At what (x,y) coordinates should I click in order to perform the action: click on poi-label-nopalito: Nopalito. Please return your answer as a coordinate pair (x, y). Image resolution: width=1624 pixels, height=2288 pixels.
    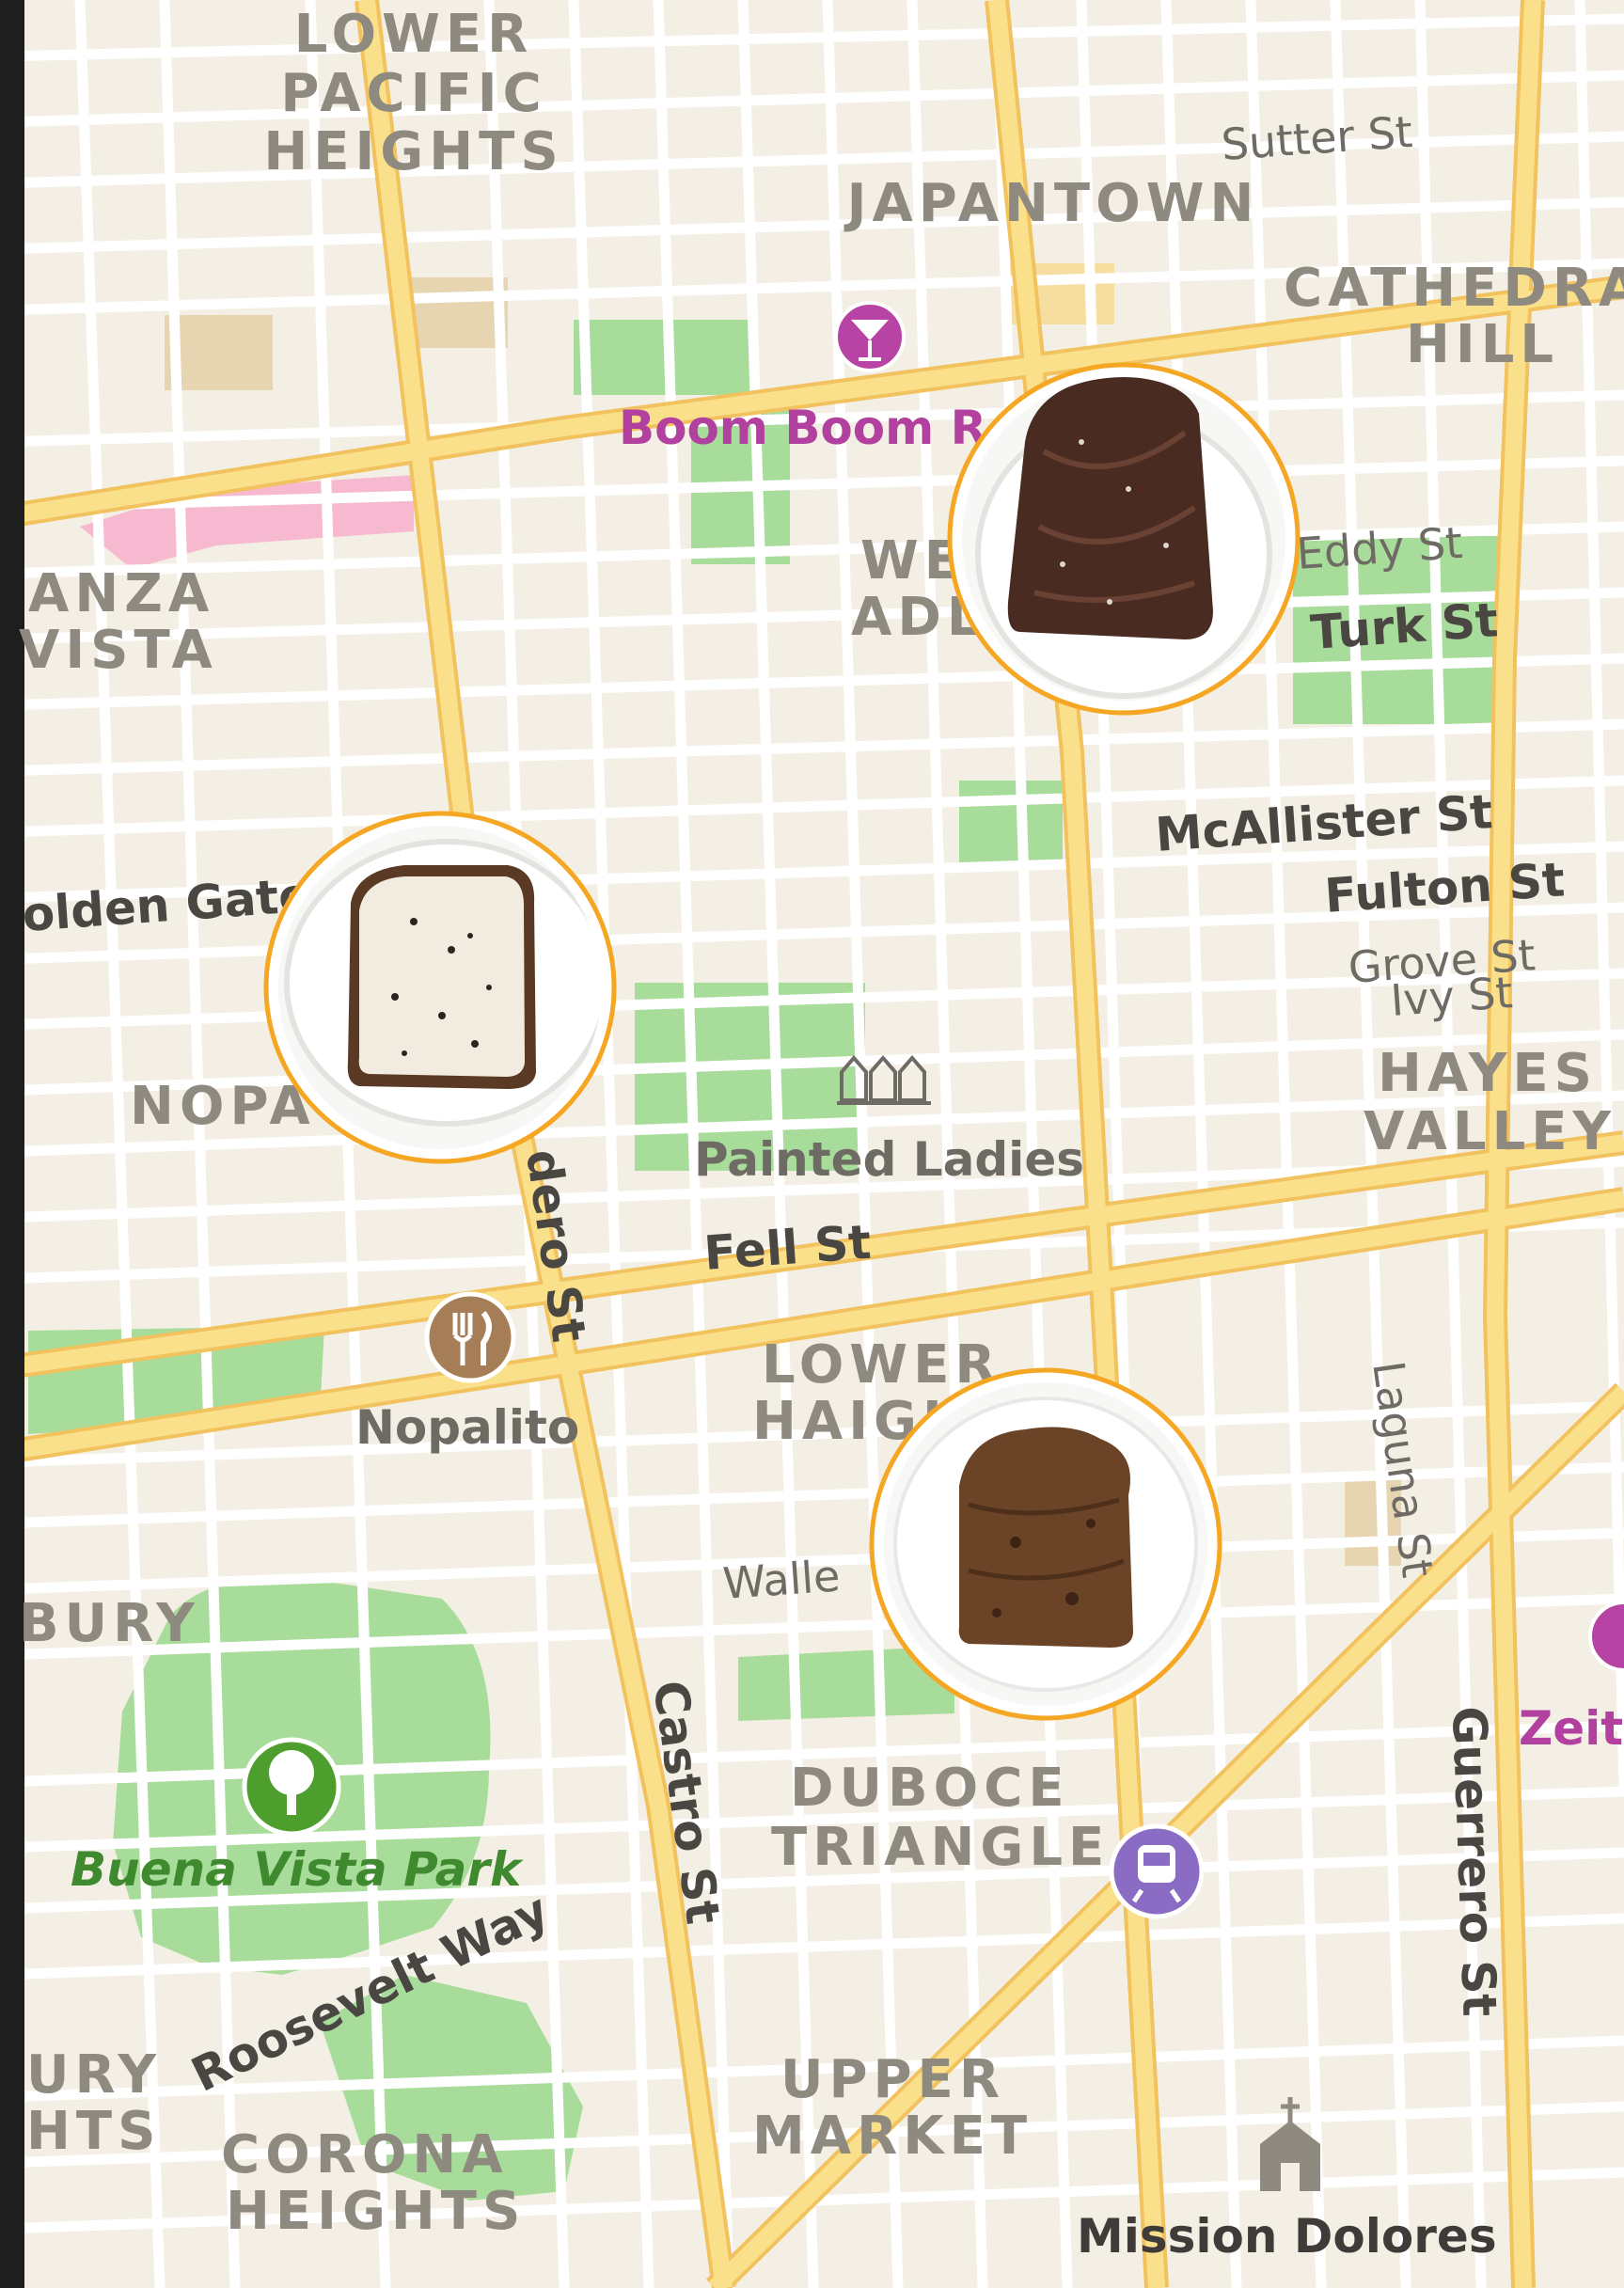
    Looking at the image, I should click on (467, 1427).